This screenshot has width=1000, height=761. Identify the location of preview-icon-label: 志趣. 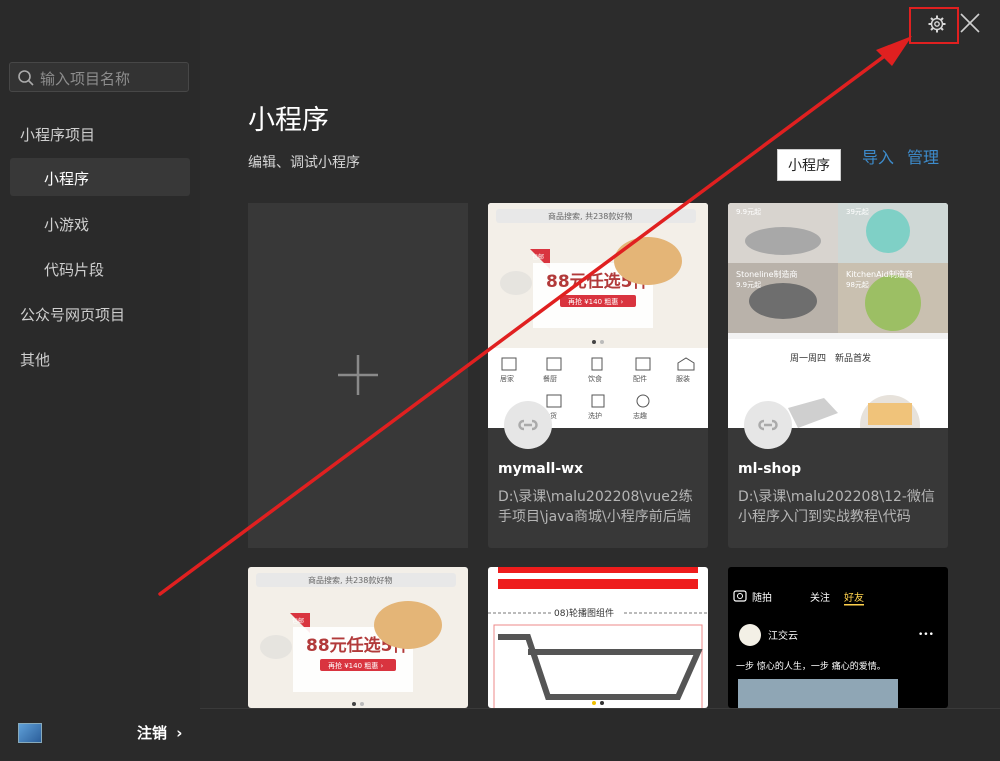
(640, 415).